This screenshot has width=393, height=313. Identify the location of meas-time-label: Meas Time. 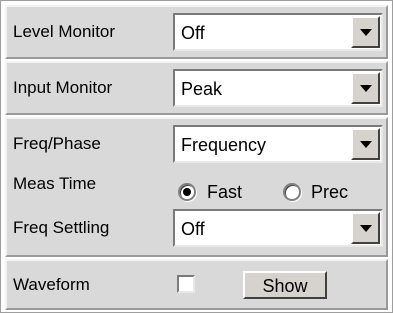
(55, 183).